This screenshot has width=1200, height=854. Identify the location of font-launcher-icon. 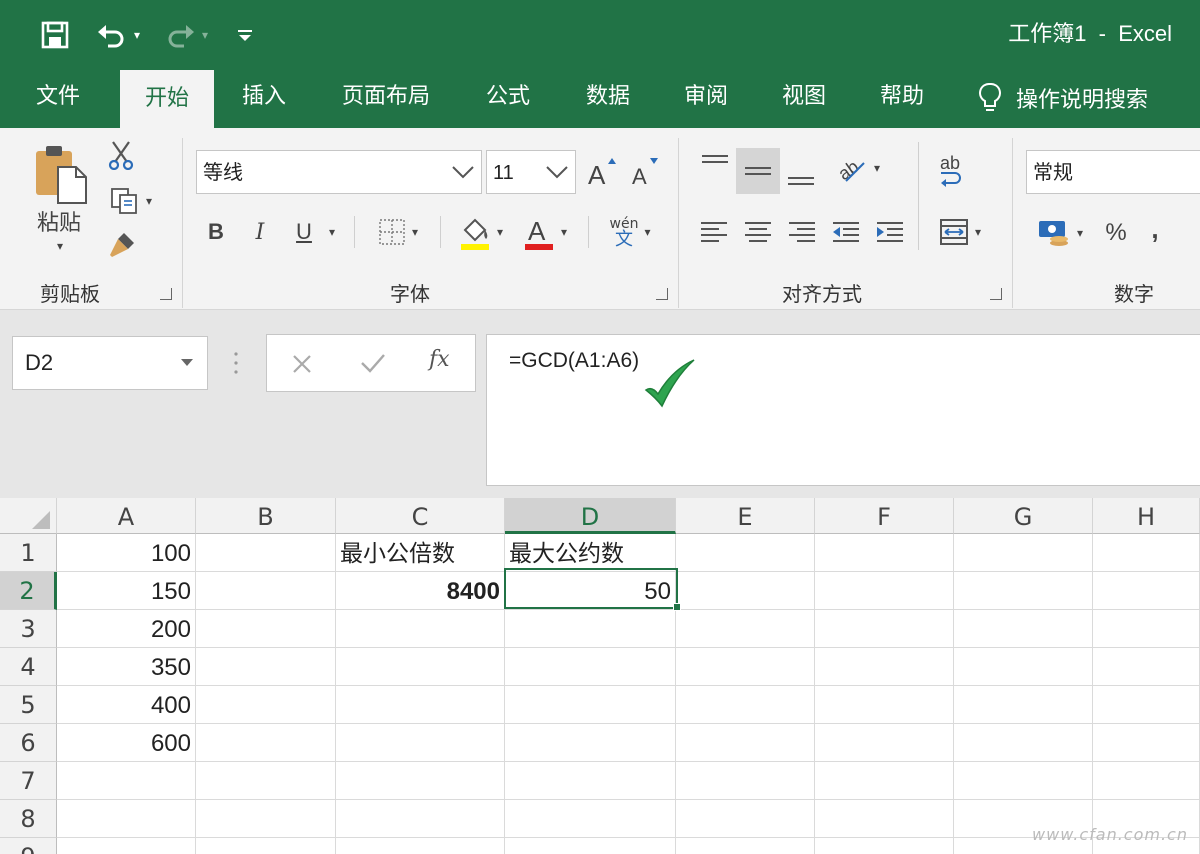
(662, 294).